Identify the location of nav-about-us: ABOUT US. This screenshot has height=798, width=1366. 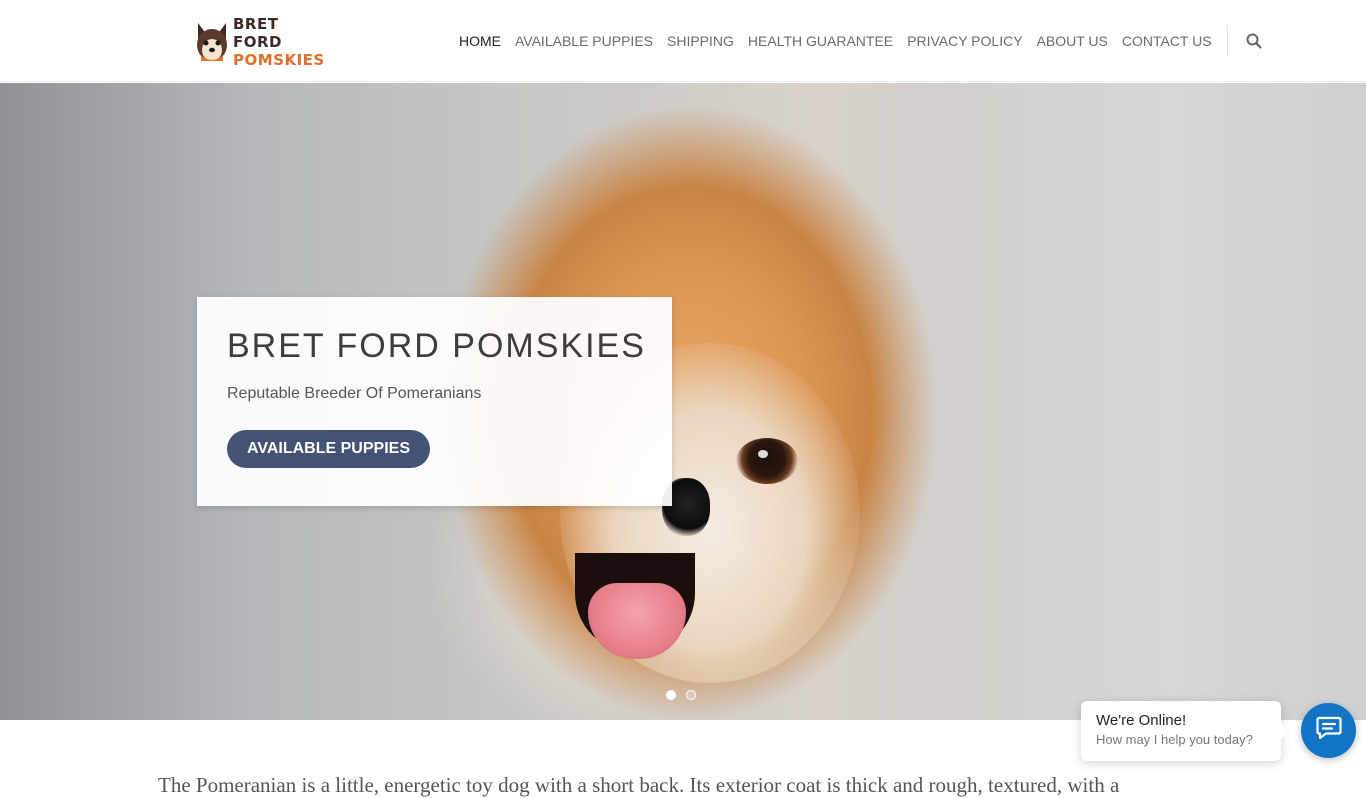
(1072, 41).